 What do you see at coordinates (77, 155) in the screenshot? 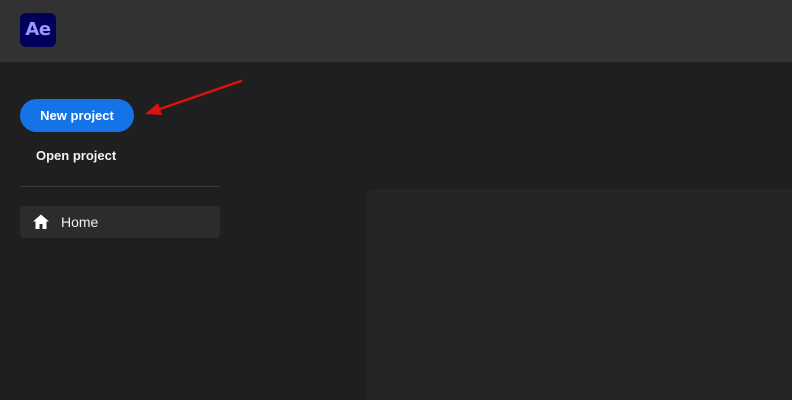
I see `open-project-button: Open project` at bounding box center [77, 155].